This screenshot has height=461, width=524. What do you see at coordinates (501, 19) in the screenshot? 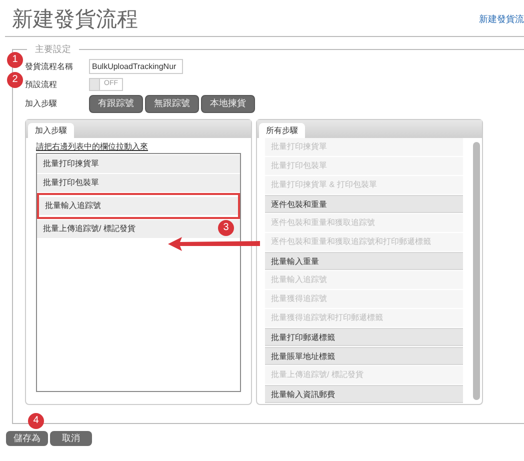
I see `new-flow-link: 新建發貨流` at bounding box center [501, 19].